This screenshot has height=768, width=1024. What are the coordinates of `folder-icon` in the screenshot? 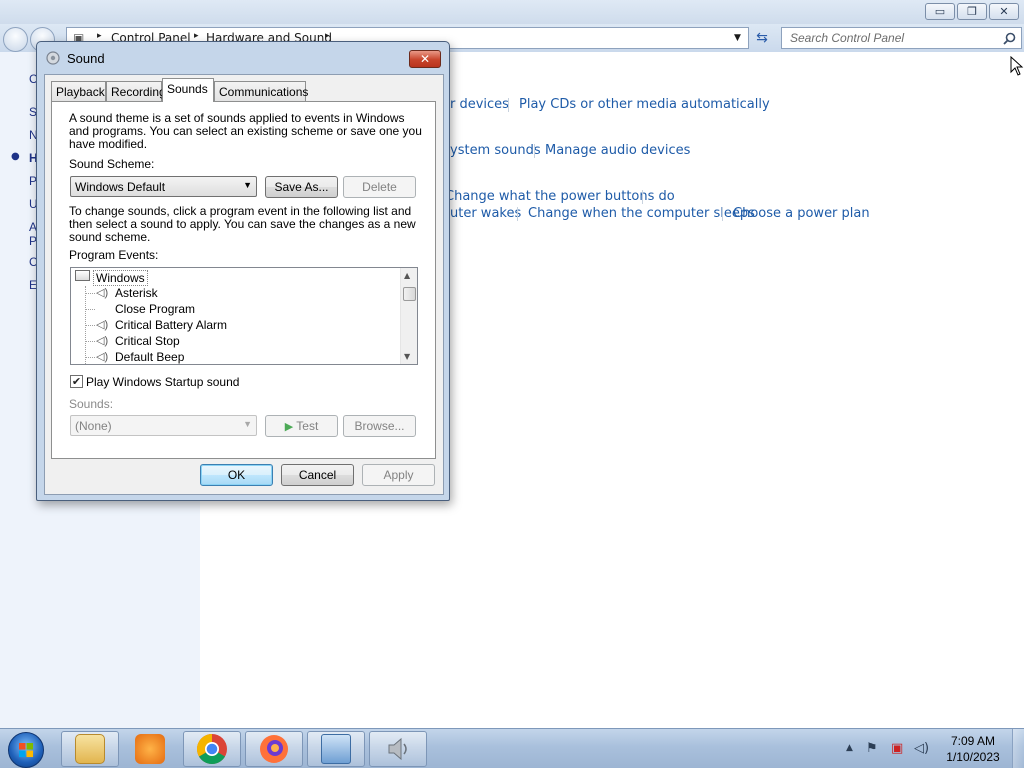 It's located at (90, 749).